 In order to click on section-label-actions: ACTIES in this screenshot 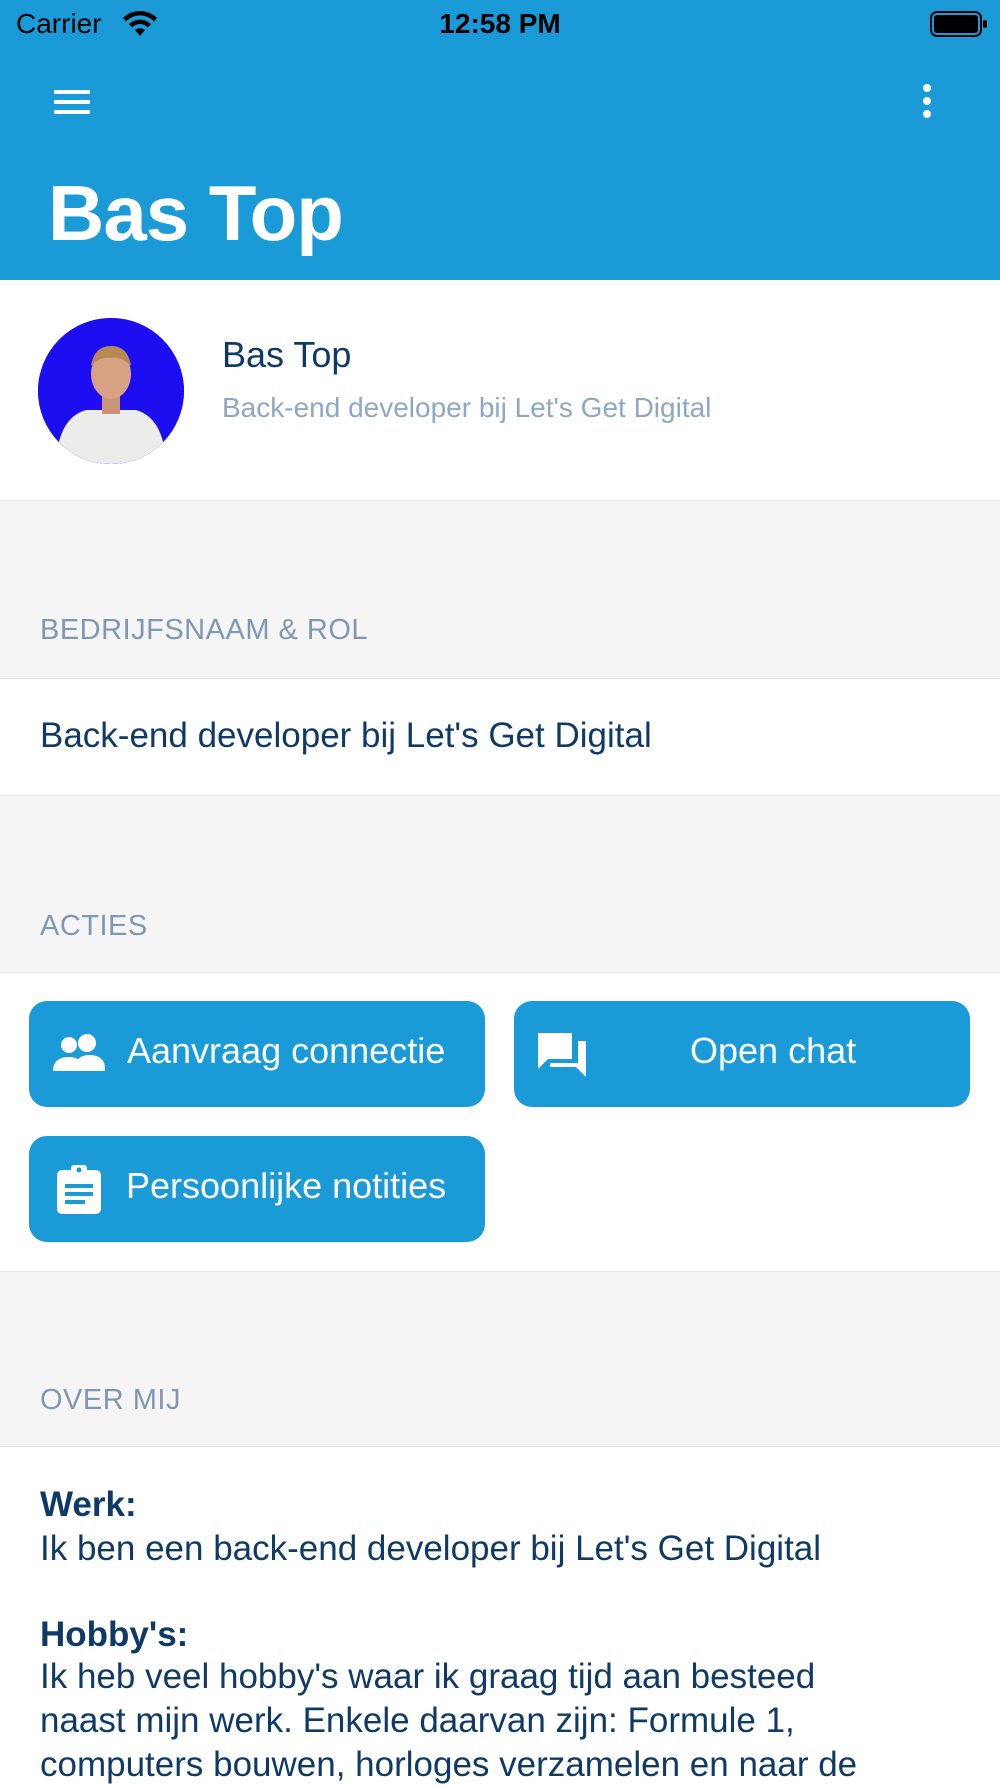, I will do `click(94, 926)`.